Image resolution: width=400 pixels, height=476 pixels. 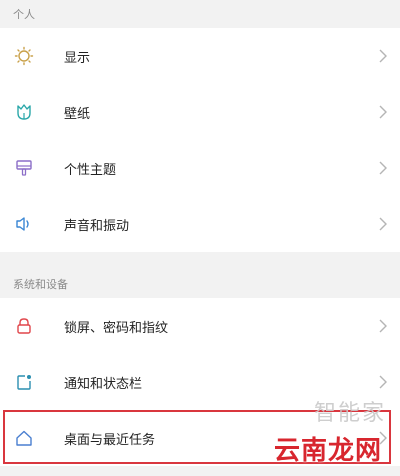 I want to click on tulip-icon, so click(x=24, y=112).